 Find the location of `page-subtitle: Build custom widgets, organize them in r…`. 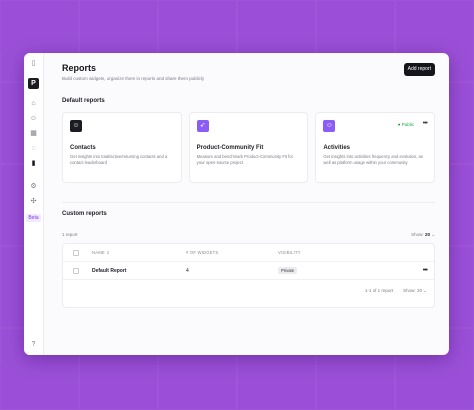

page-subtitle: Build custom widgets, organize them in r… is located at coordinates (133, 78).